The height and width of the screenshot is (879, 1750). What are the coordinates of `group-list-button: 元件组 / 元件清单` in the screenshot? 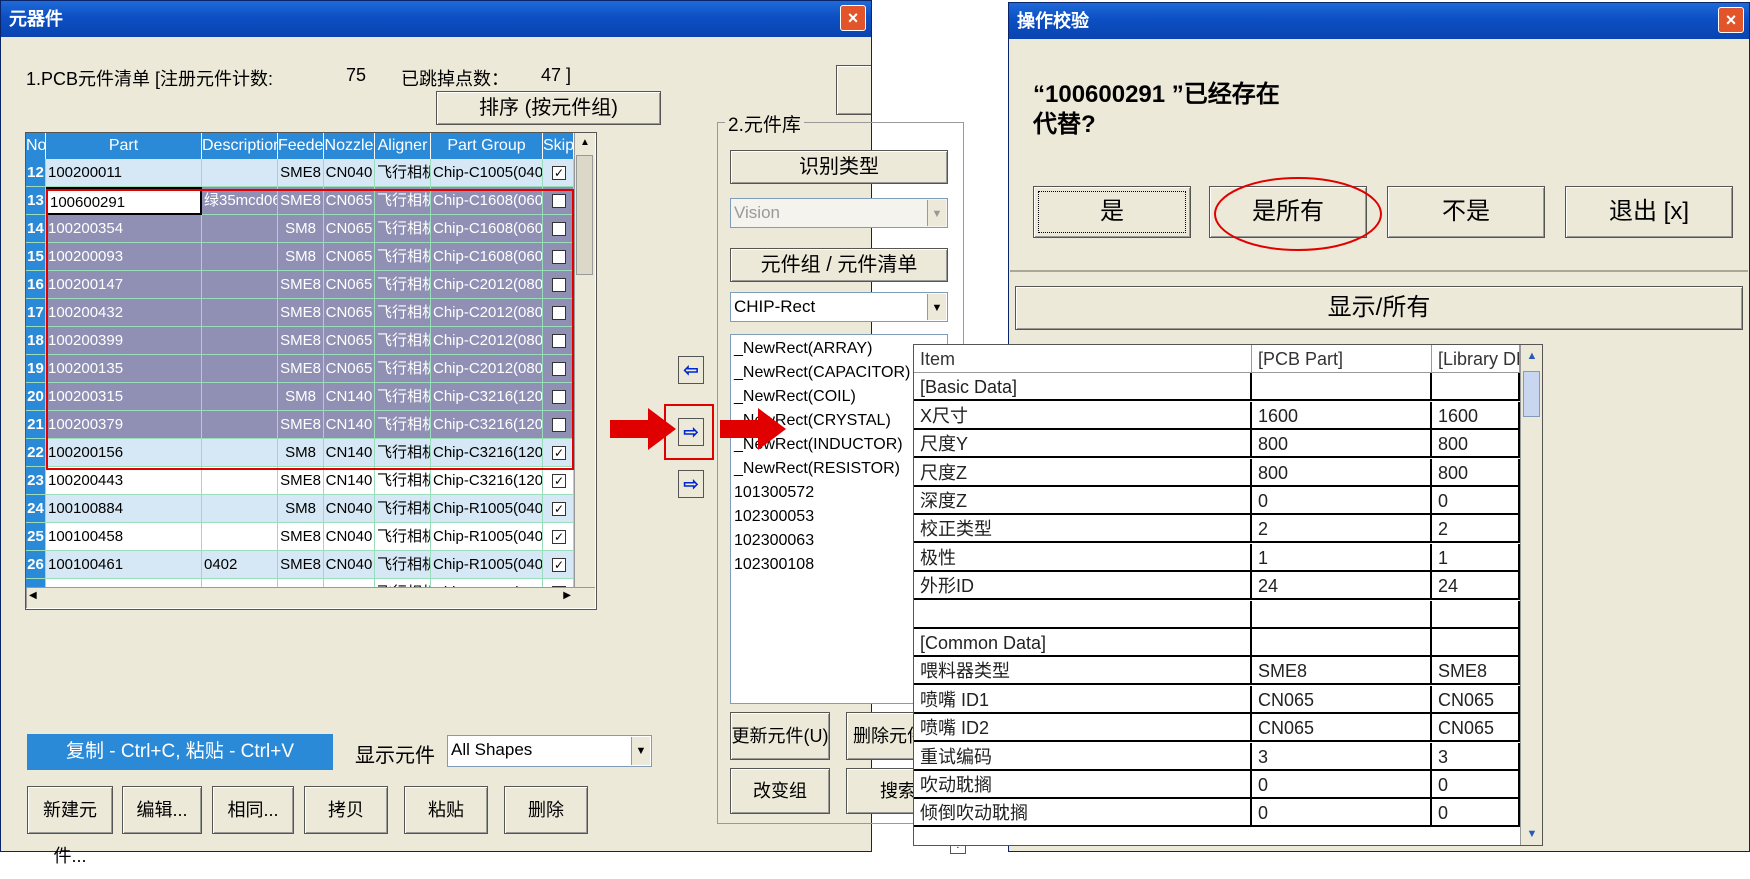 It's located at (839, 265).